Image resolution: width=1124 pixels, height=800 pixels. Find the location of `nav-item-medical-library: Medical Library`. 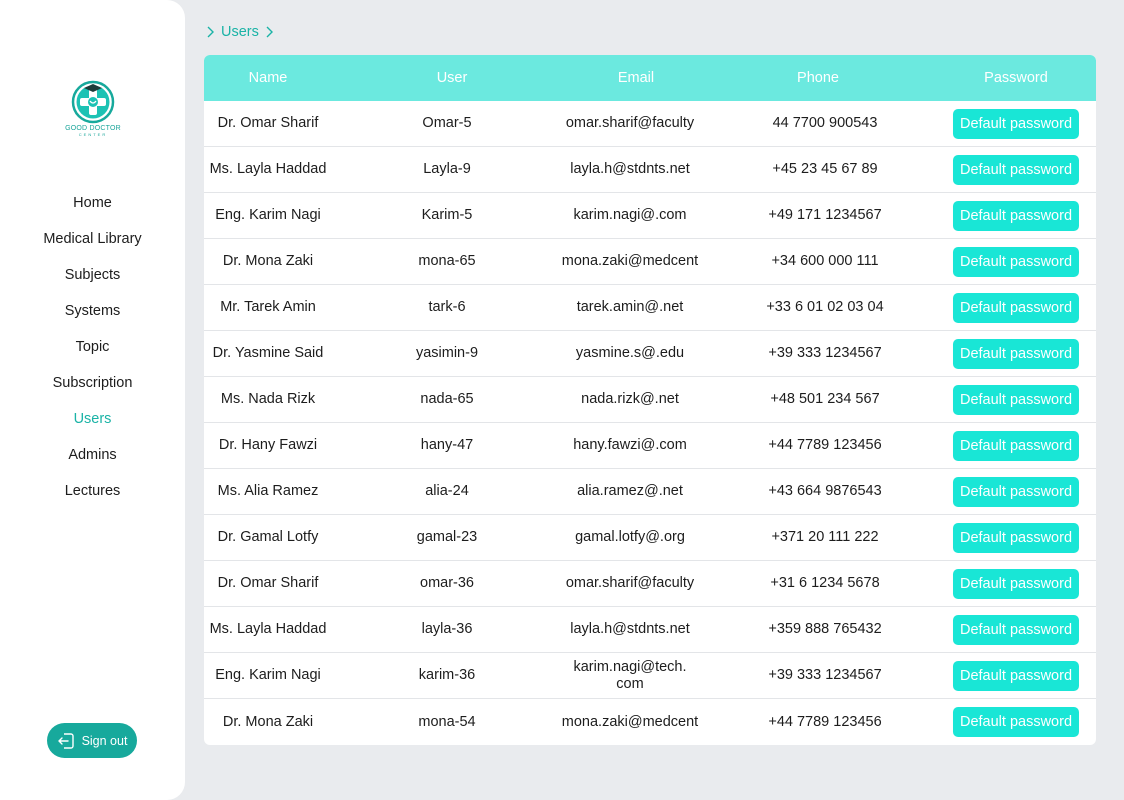

nav-item-medical-library: Medical Library is located at coordinates (92, 239).